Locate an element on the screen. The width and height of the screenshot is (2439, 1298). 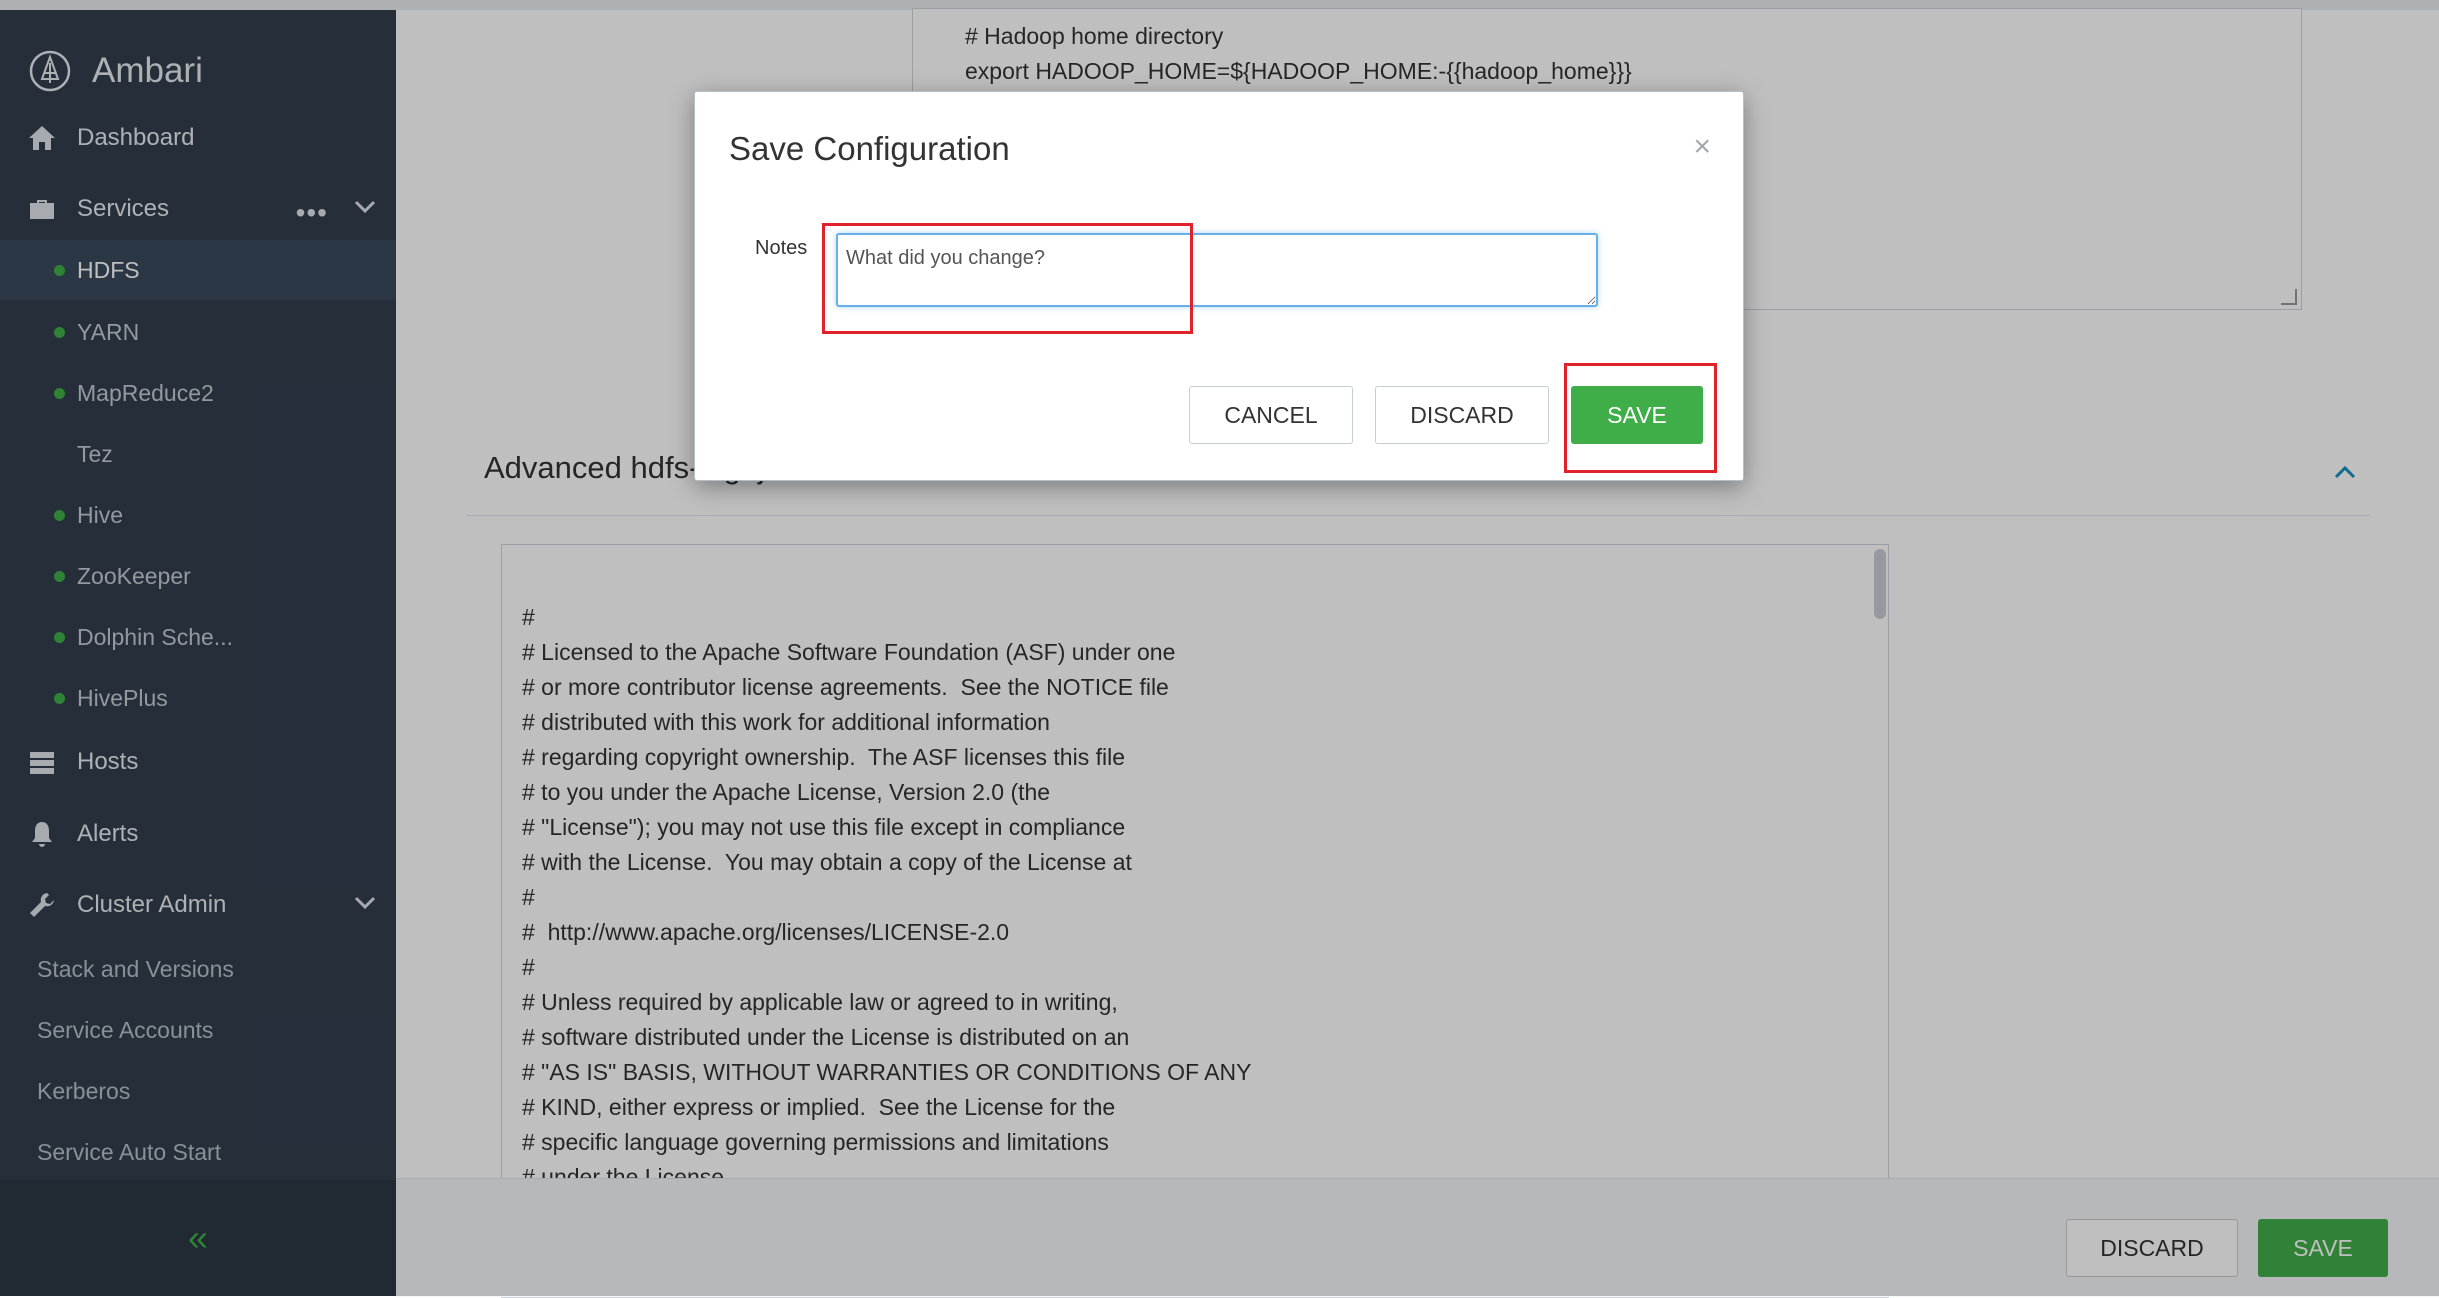
highlight-save is located at coordinates (1640, 418).